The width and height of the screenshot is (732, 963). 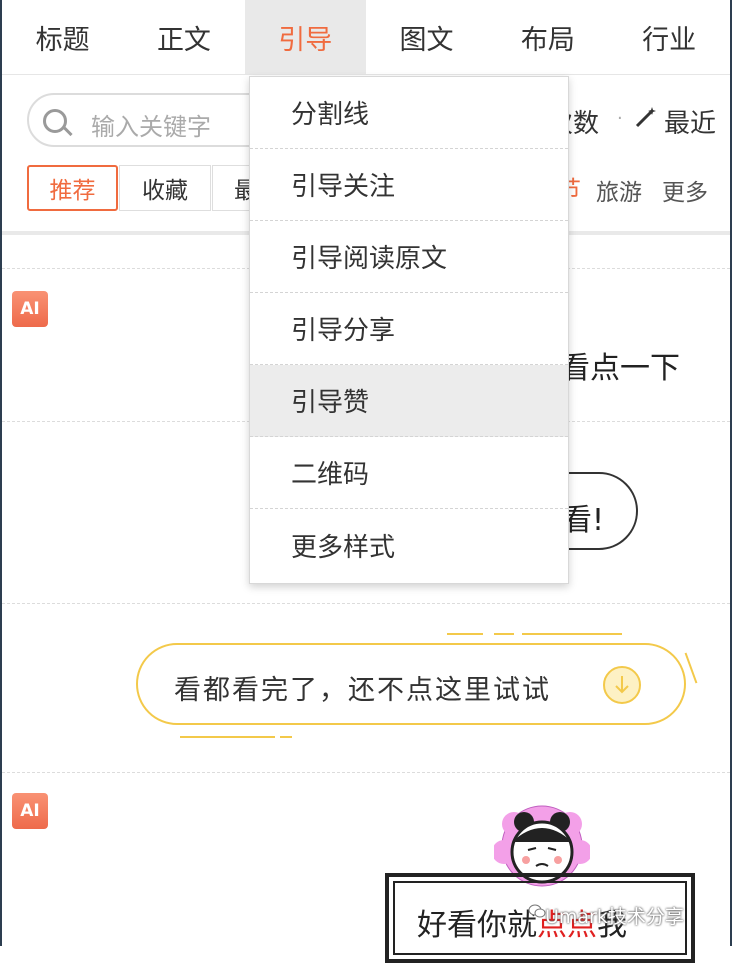 What do you see at coordinates (151, 127) in the screenshot?
I see `search-placeholder: 输入关键字` at bounding box center [151, 127].